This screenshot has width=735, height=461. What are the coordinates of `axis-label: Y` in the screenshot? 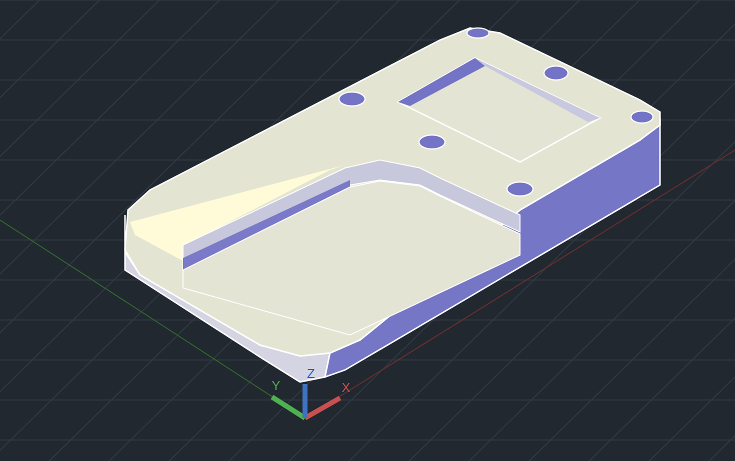 It's located at (276, 385).